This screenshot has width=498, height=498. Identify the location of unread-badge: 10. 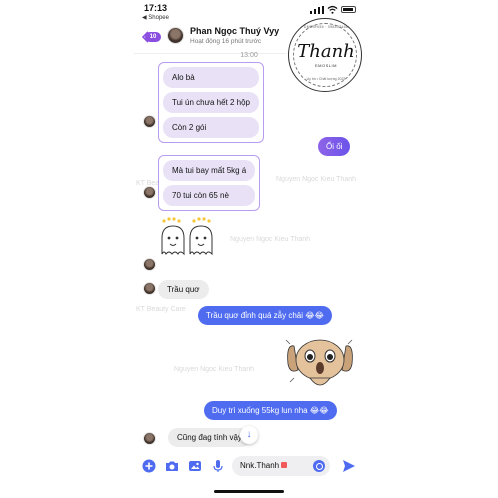
(153, 37).